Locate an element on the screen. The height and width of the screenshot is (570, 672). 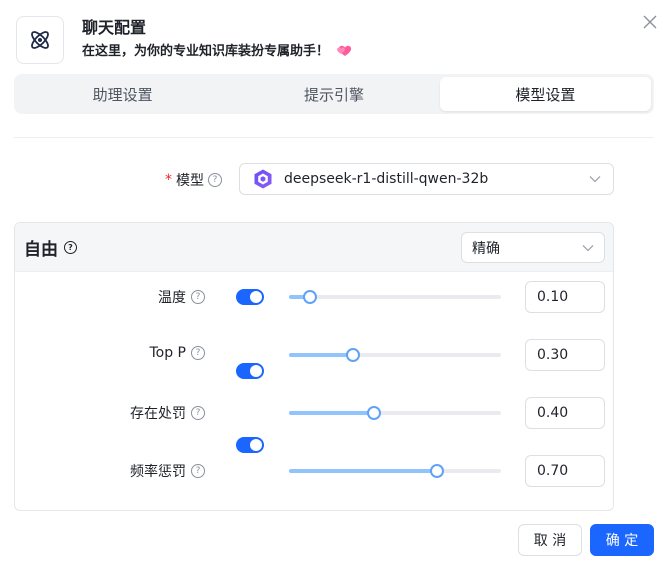
header-divider is located at coordinates (334, 137).